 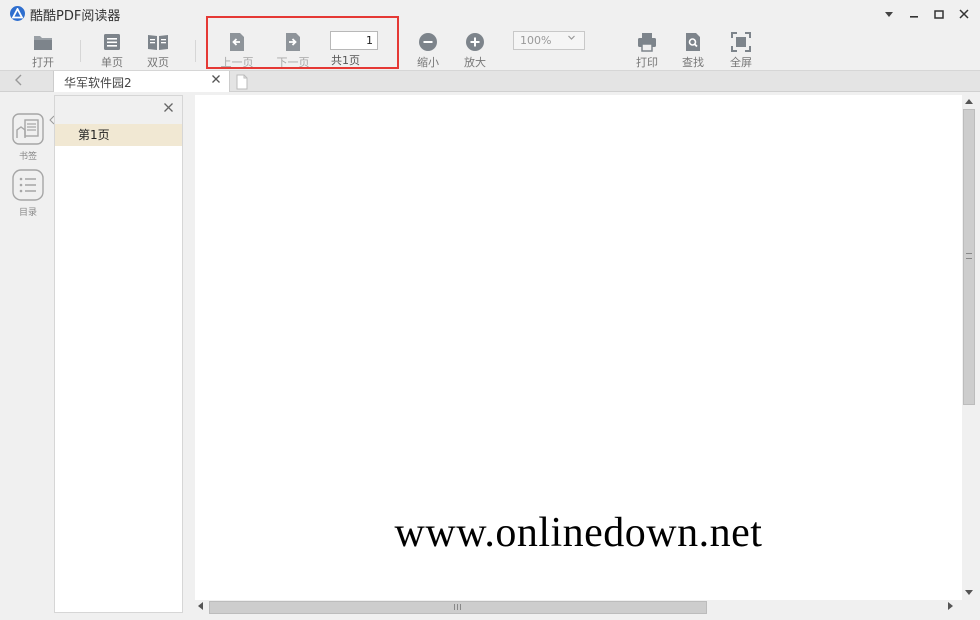 I want to click on panel-close-icon, so click(x=168, y=109).